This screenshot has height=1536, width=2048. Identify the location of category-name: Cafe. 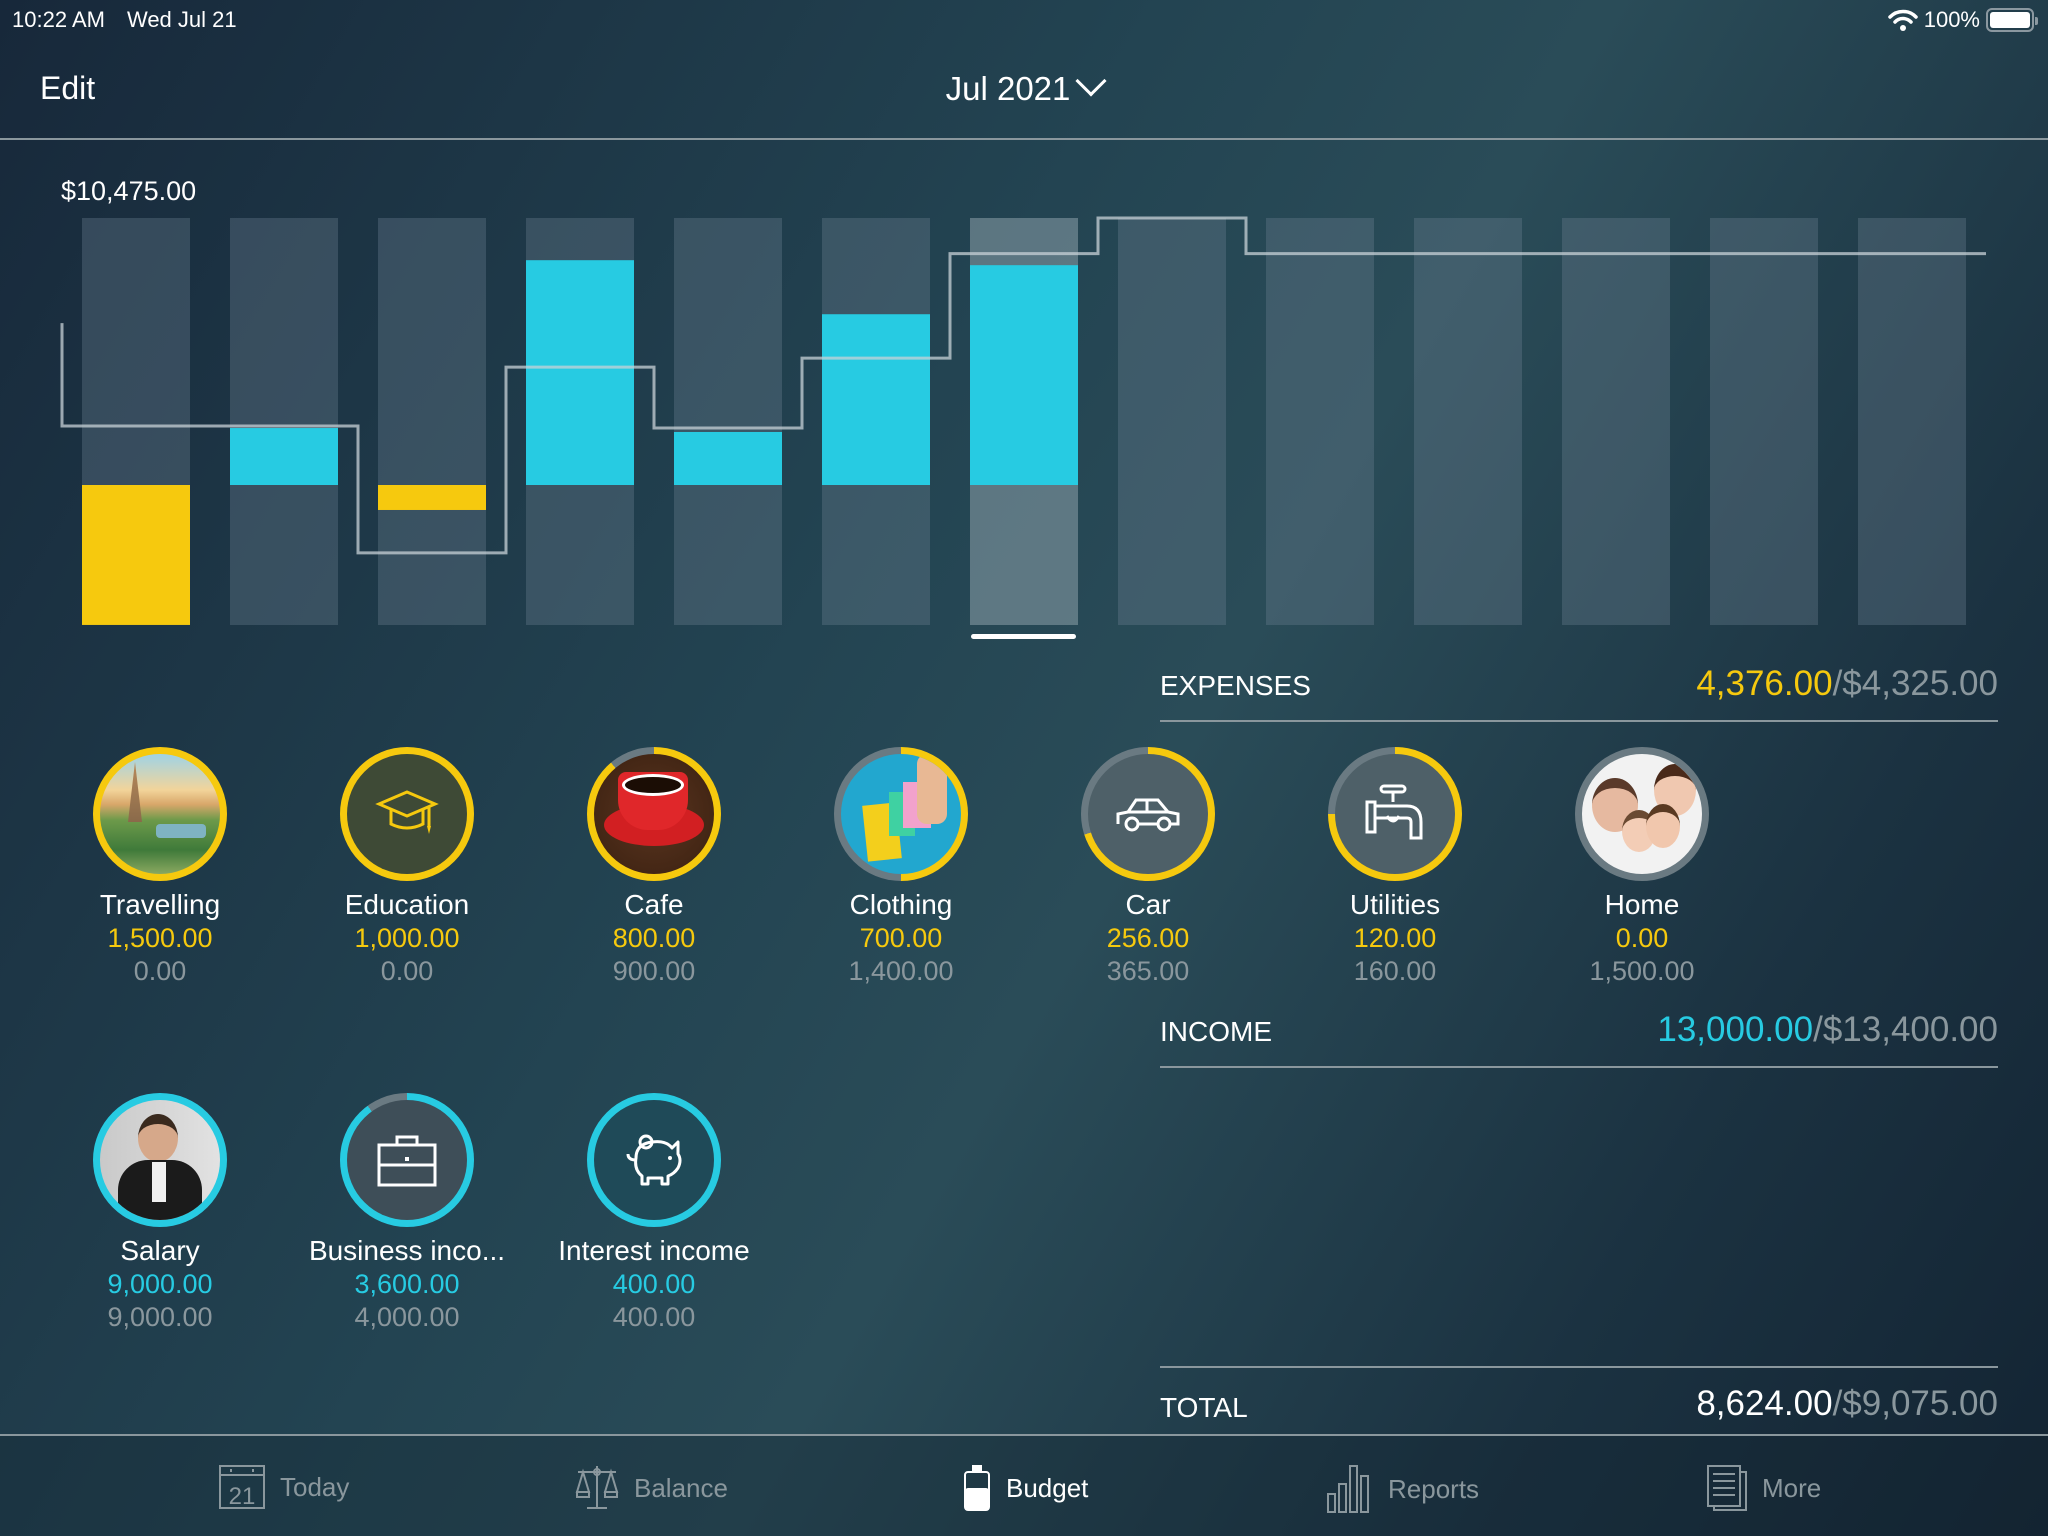
(654, 904).